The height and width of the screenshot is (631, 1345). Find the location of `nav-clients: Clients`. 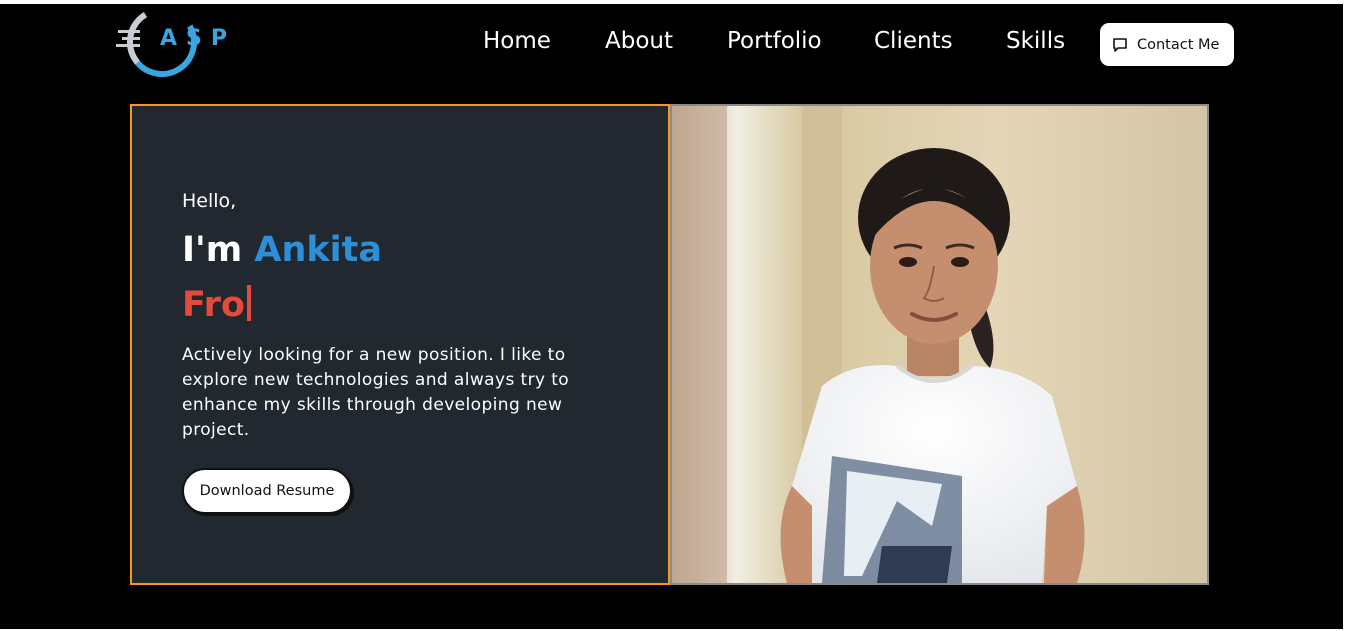

nav-clients: Clients is located at coordinates (913, 41).